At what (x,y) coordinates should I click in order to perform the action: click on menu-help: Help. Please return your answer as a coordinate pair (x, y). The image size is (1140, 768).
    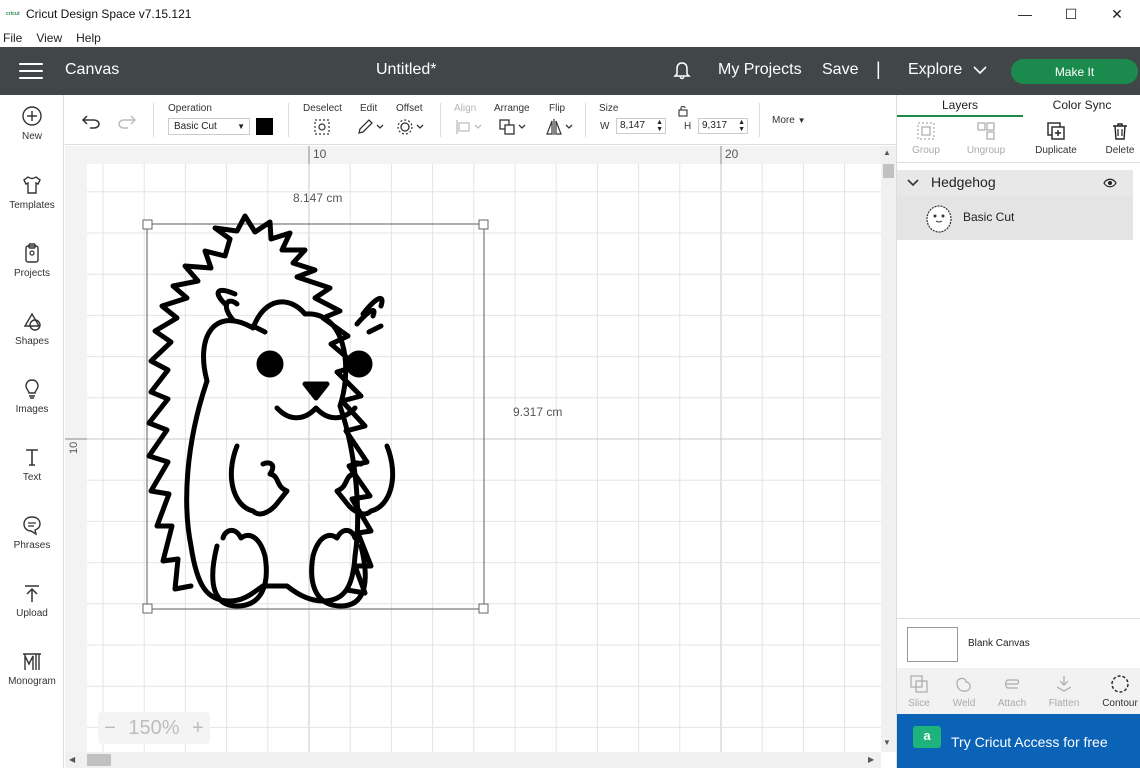
    Looking at the image, I should click on (88, 38).